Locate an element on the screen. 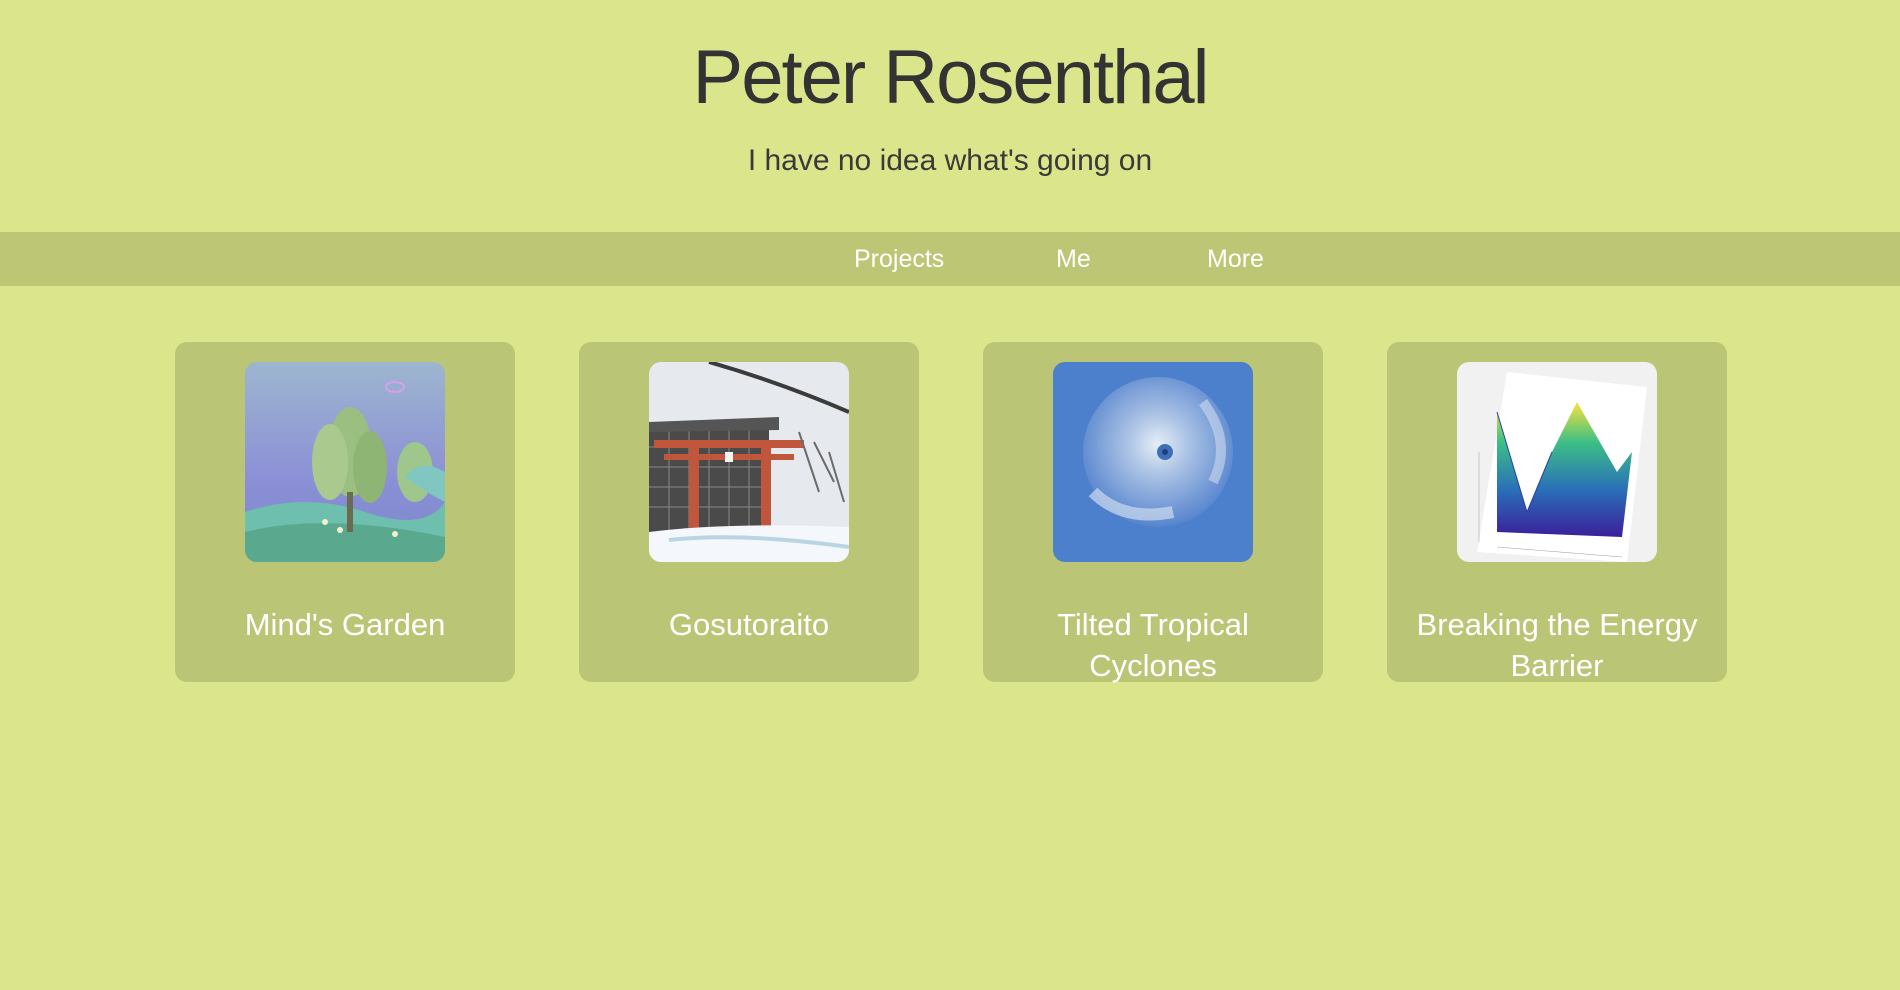  site-subtitle: I have no idea what's going on is located at coordinates (950, 160).